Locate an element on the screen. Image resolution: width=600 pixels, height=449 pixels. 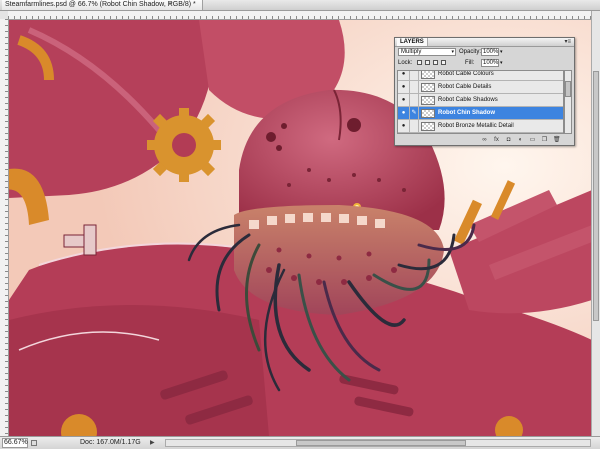
vertical-scrollbar is located at coordinates (595, 223).